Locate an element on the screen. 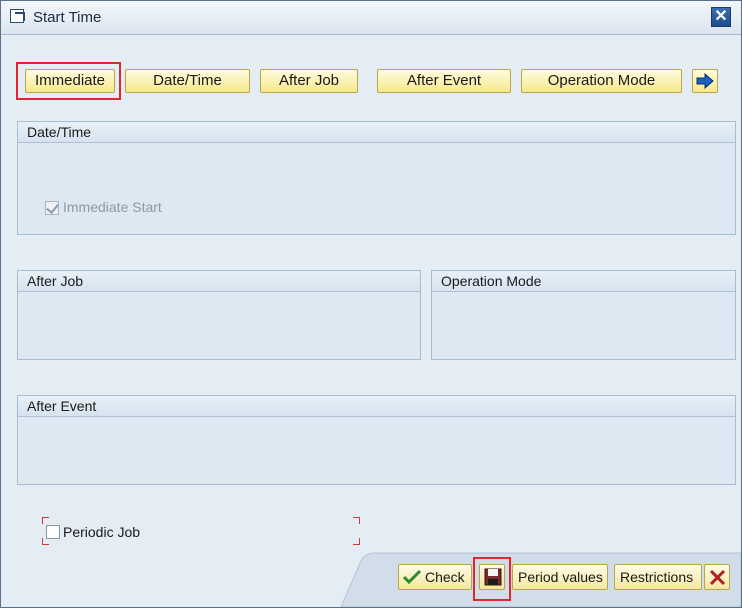  restrictions-button: Restrictions is located at coordinates (658, 577).